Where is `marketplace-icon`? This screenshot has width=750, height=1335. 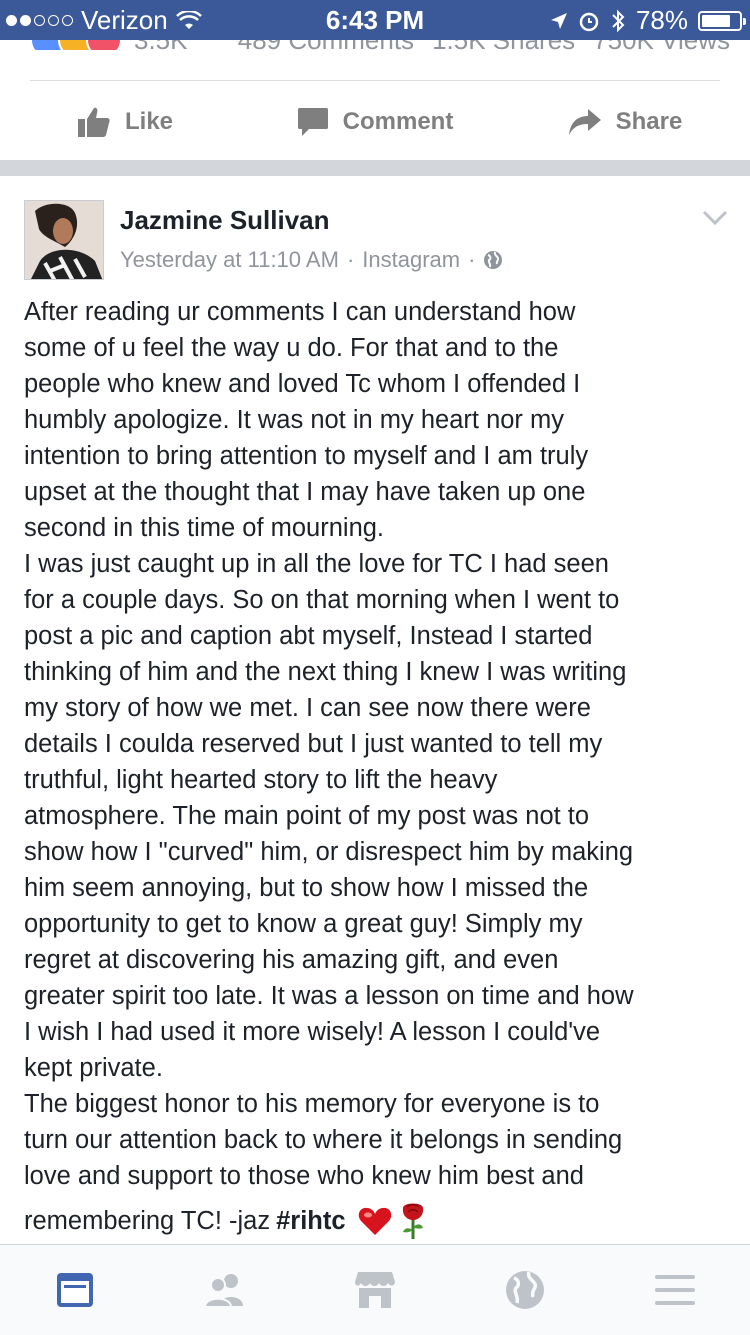 marketplace-icon is located at coordinates (375, 1290).